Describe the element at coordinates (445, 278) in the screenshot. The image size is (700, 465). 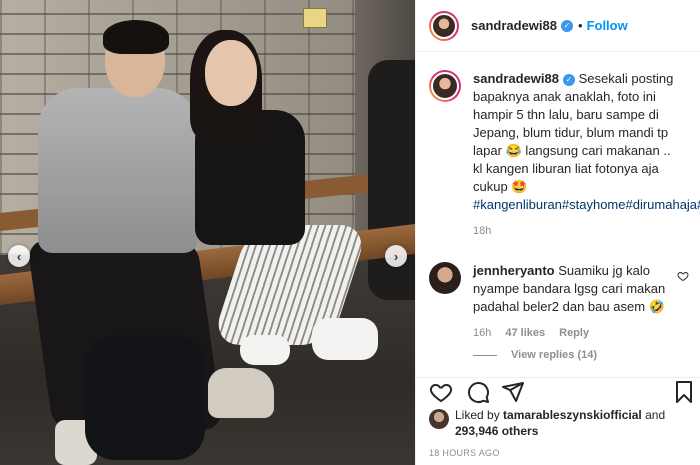
I see `comment-avatar` at that location.